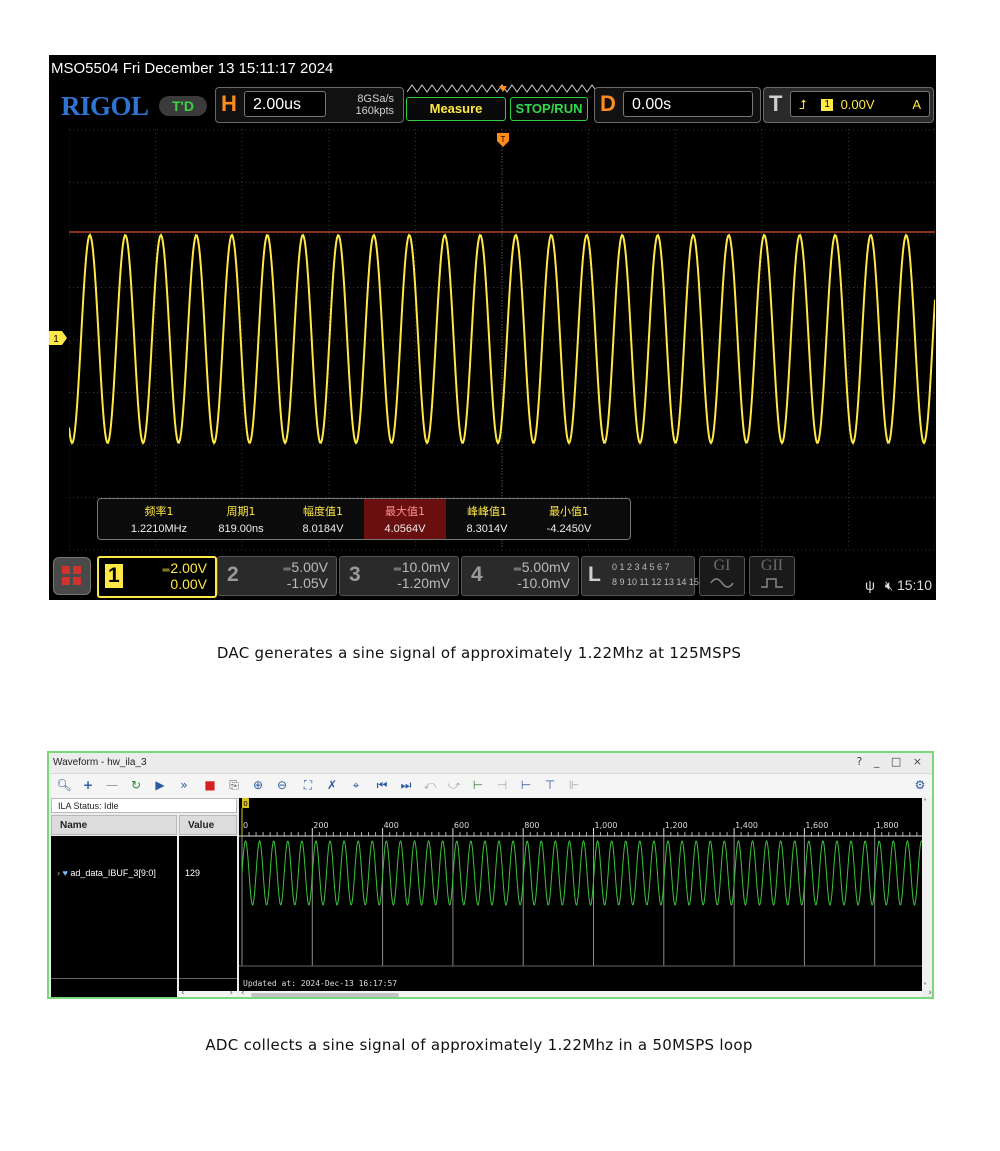 The width and height of the screenshot is (1000, 1151). Describe the element at coordinates (542, 567) in the screenshot. I see `channel-scale: ═ 5.00mV` at that location.